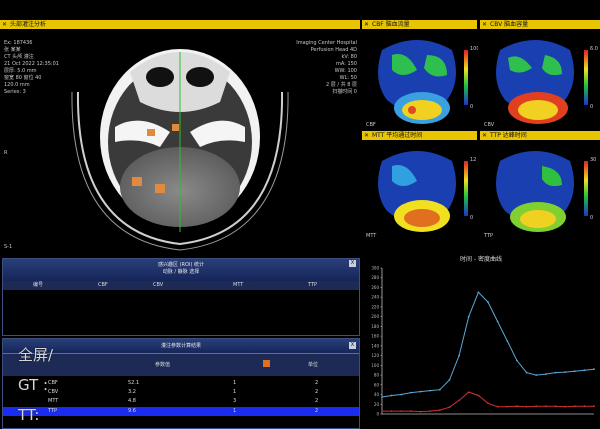  Describe the element at coordinates (266, 363) in the screenshot. I see `color-swatch` at that location.